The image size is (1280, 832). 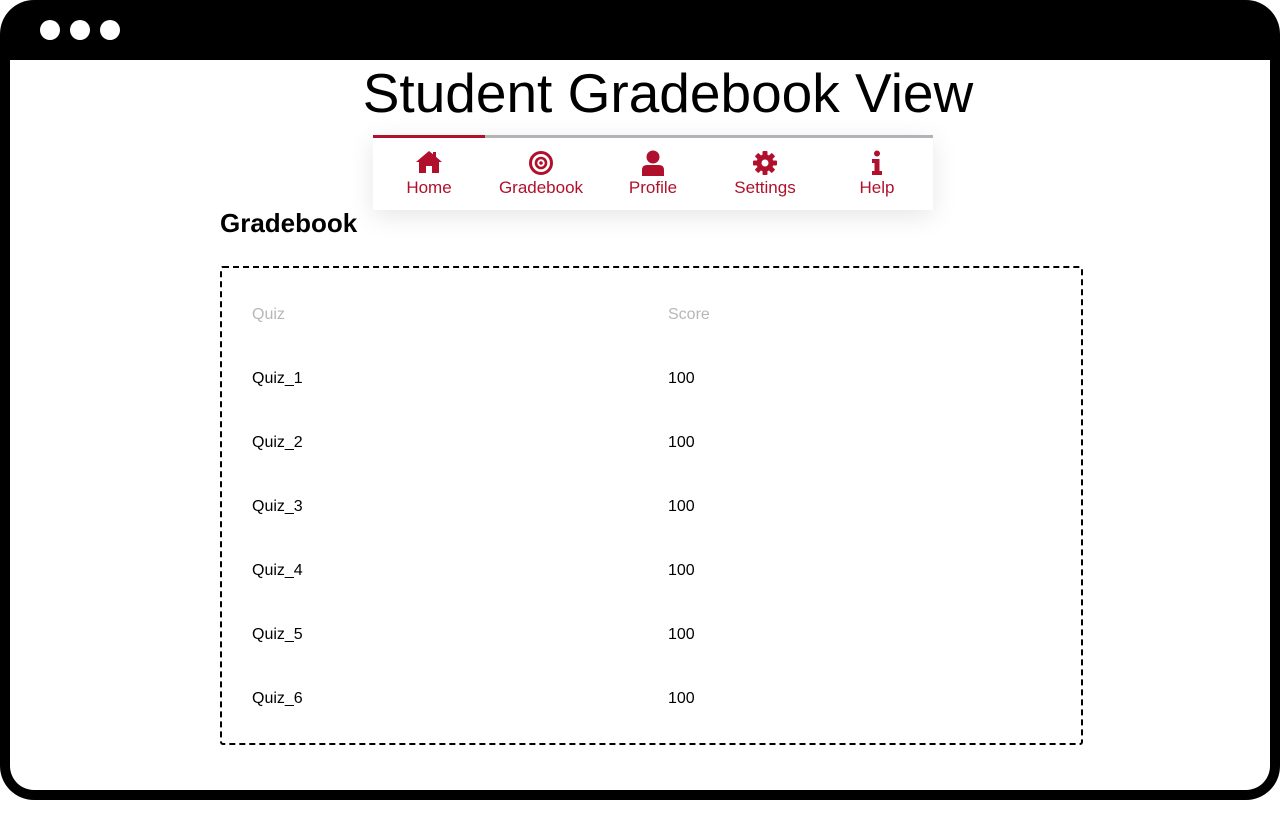 I want to click on nav-item-label: Help, so click(x=877, y=187).